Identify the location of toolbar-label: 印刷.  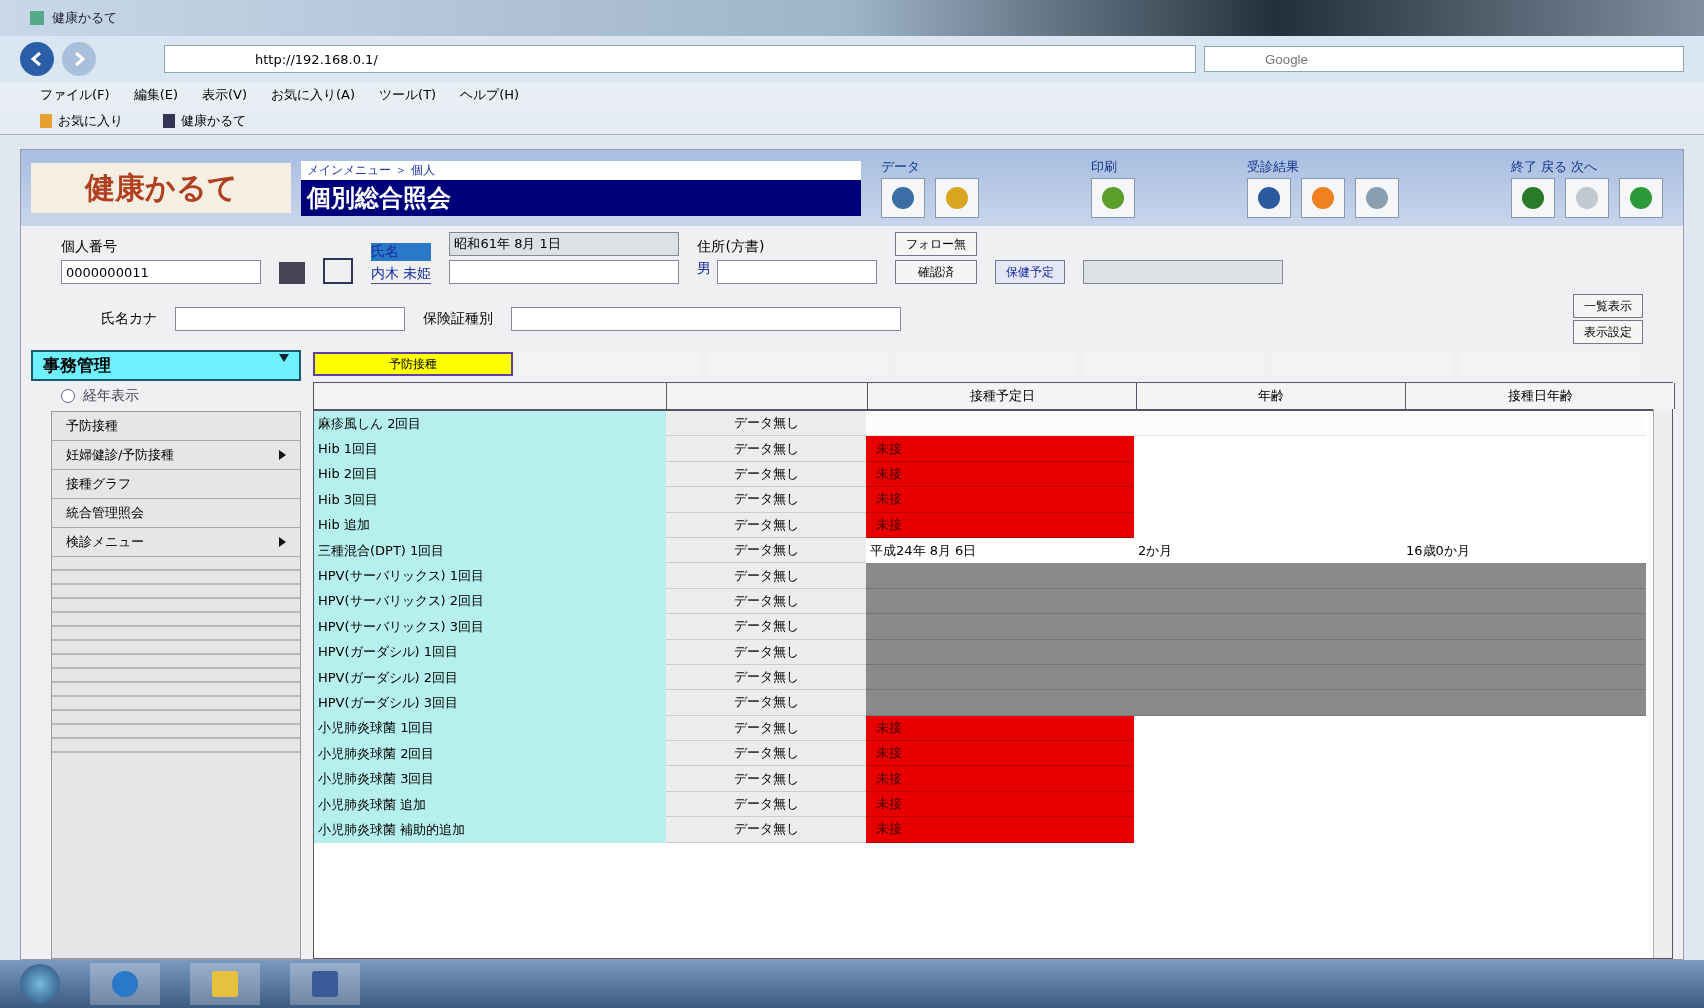
(1104, 167).